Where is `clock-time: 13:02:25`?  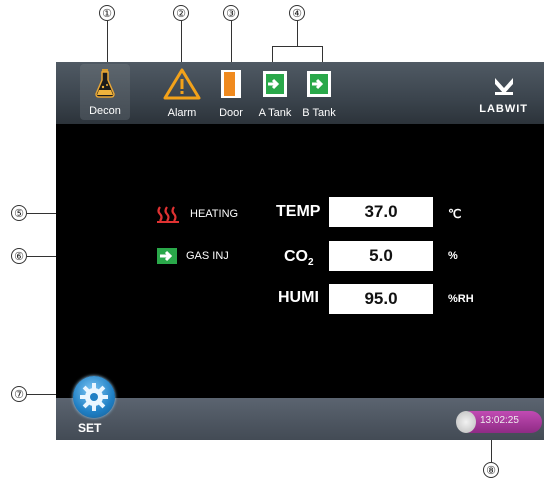
clock-time: 13:02:25 is located at coordinates (499, 420).